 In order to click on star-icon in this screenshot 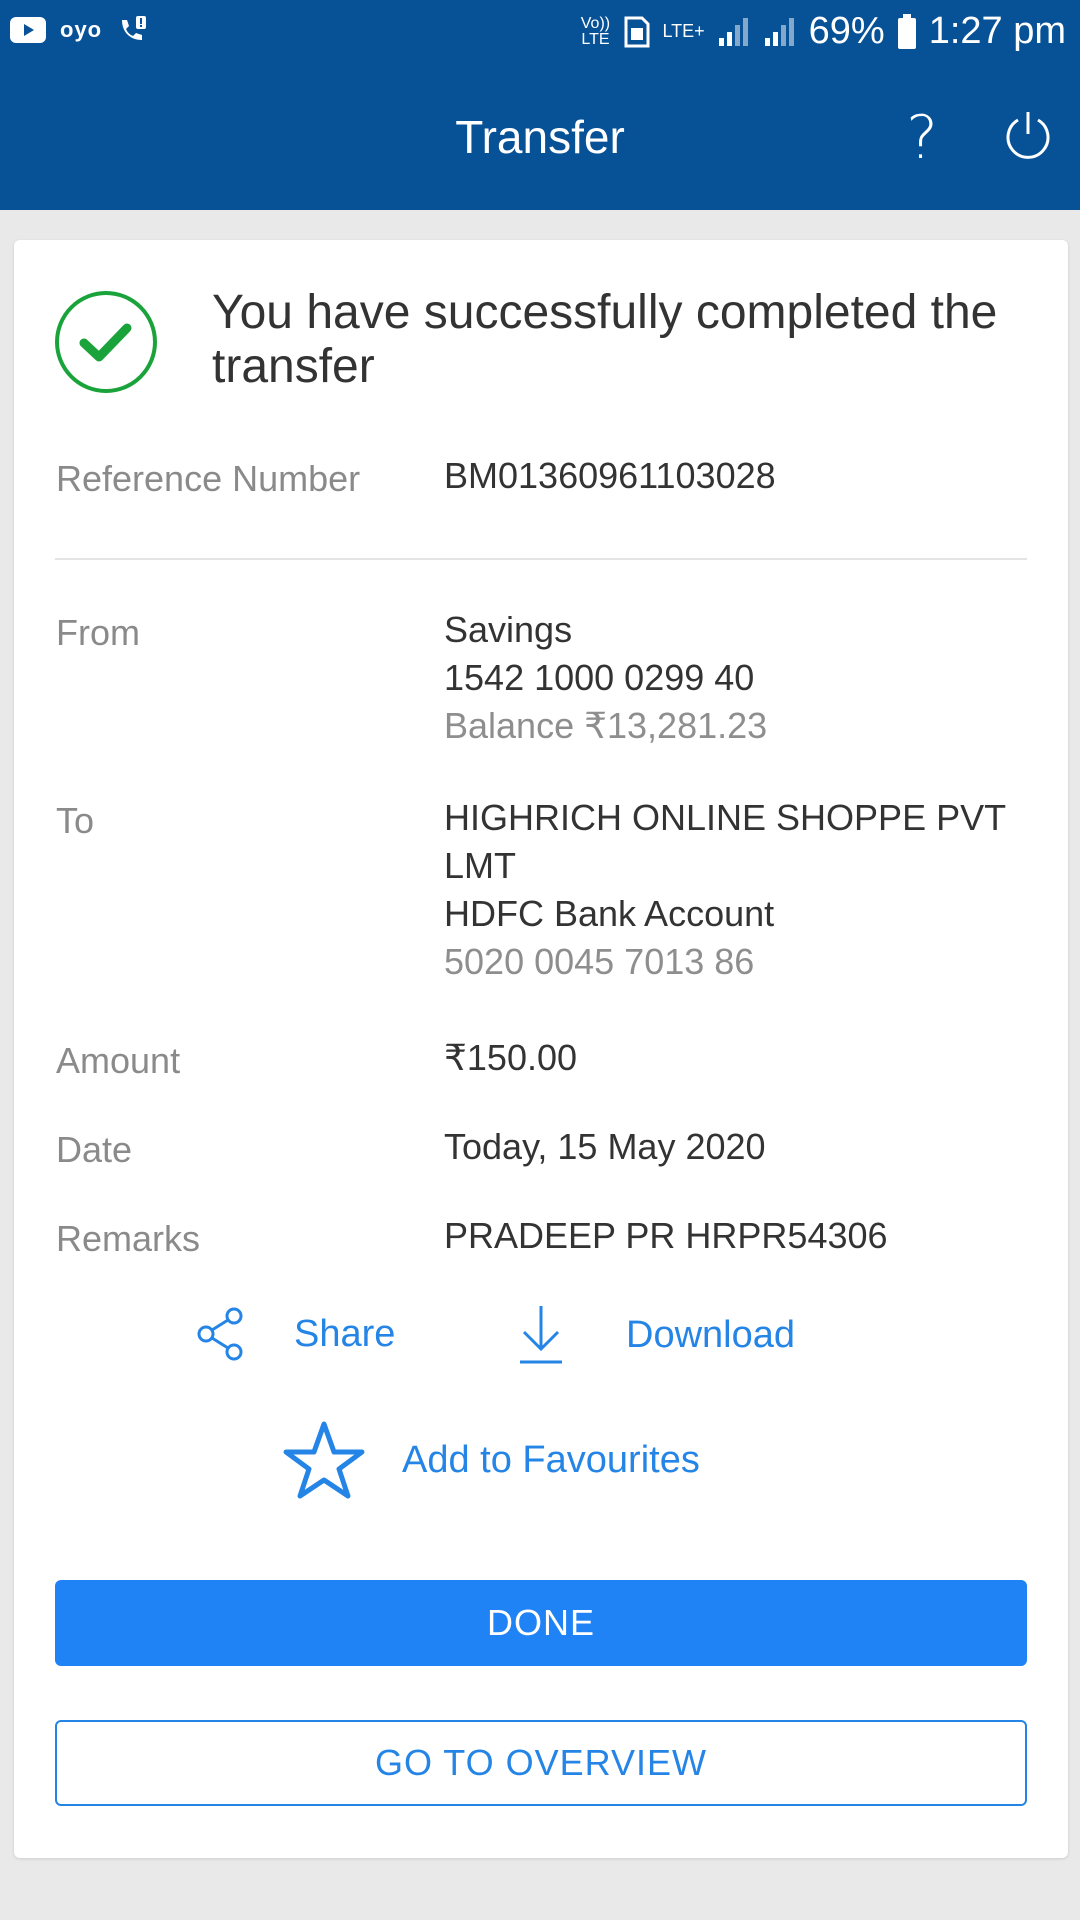, I will do `click(324, 1460)`.